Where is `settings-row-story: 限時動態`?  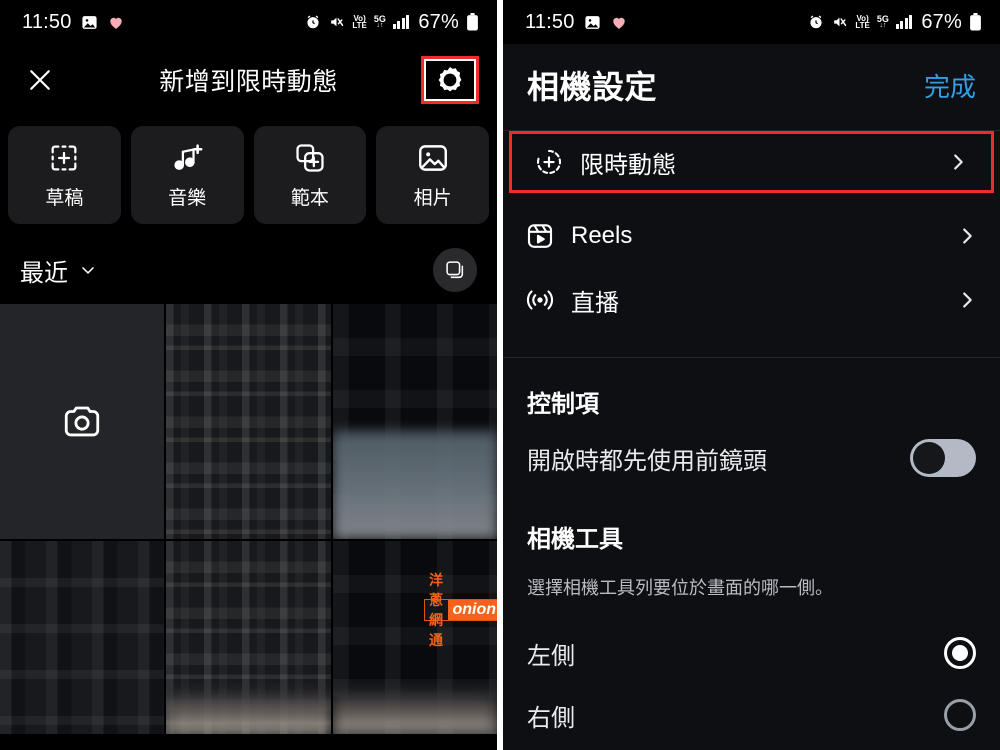 settings-row-story: 限時動態 is located at coordinates (751, 162).